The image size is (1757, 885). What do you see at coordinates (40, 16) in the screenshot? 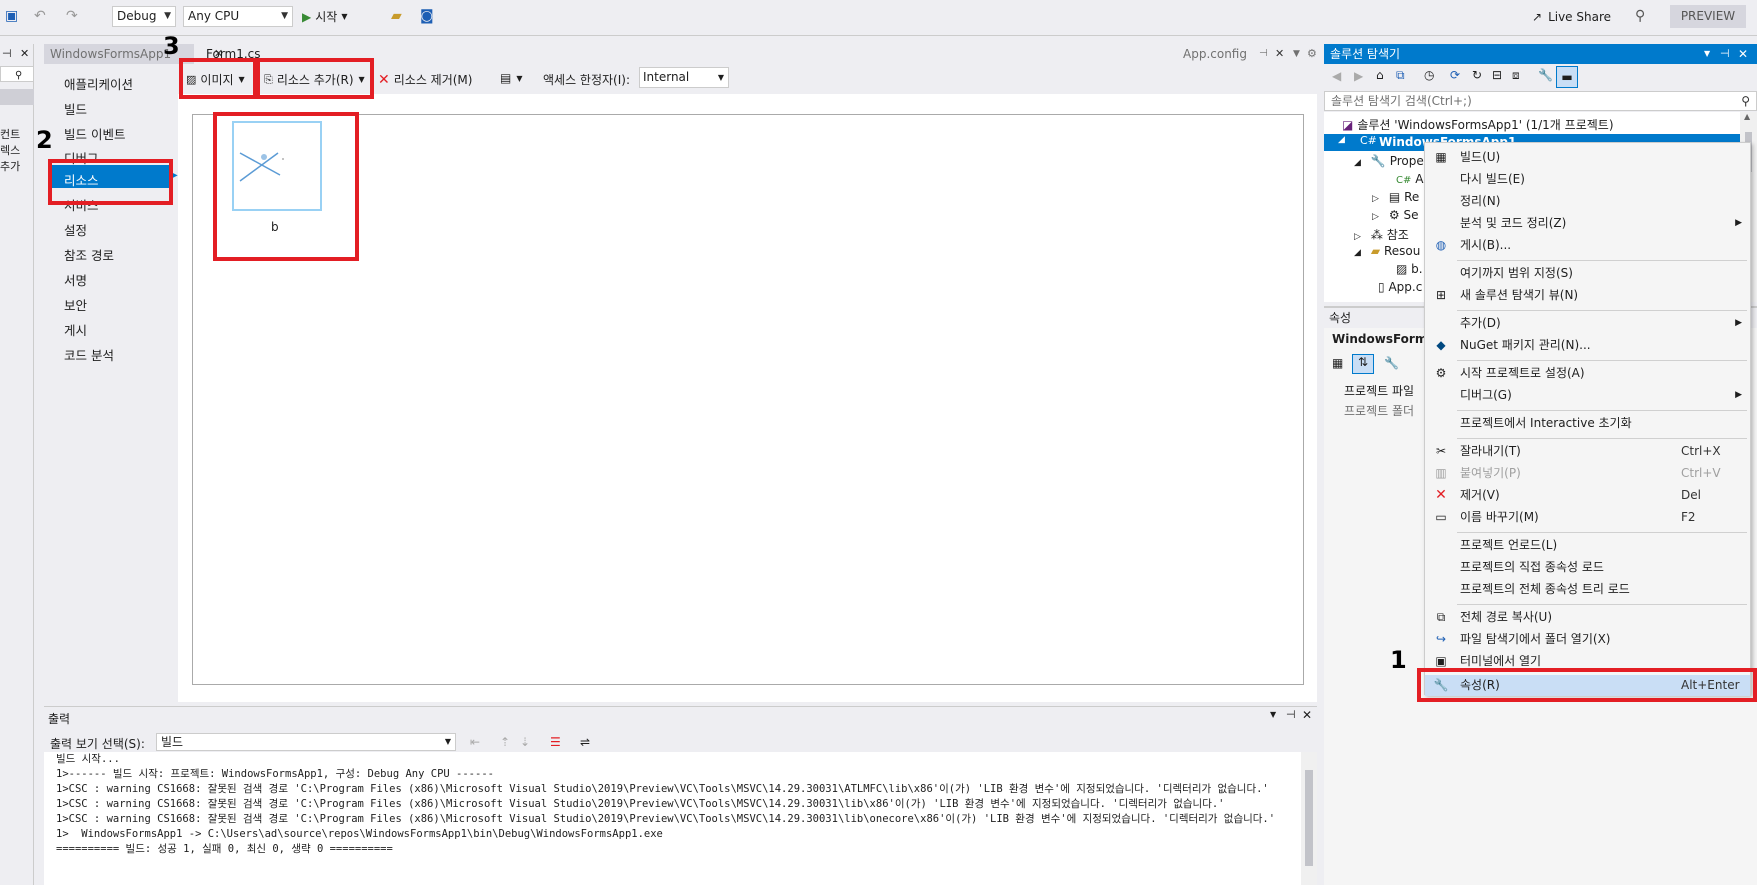
I see `undo-icon: ↶` at bounding box center [40, 16].